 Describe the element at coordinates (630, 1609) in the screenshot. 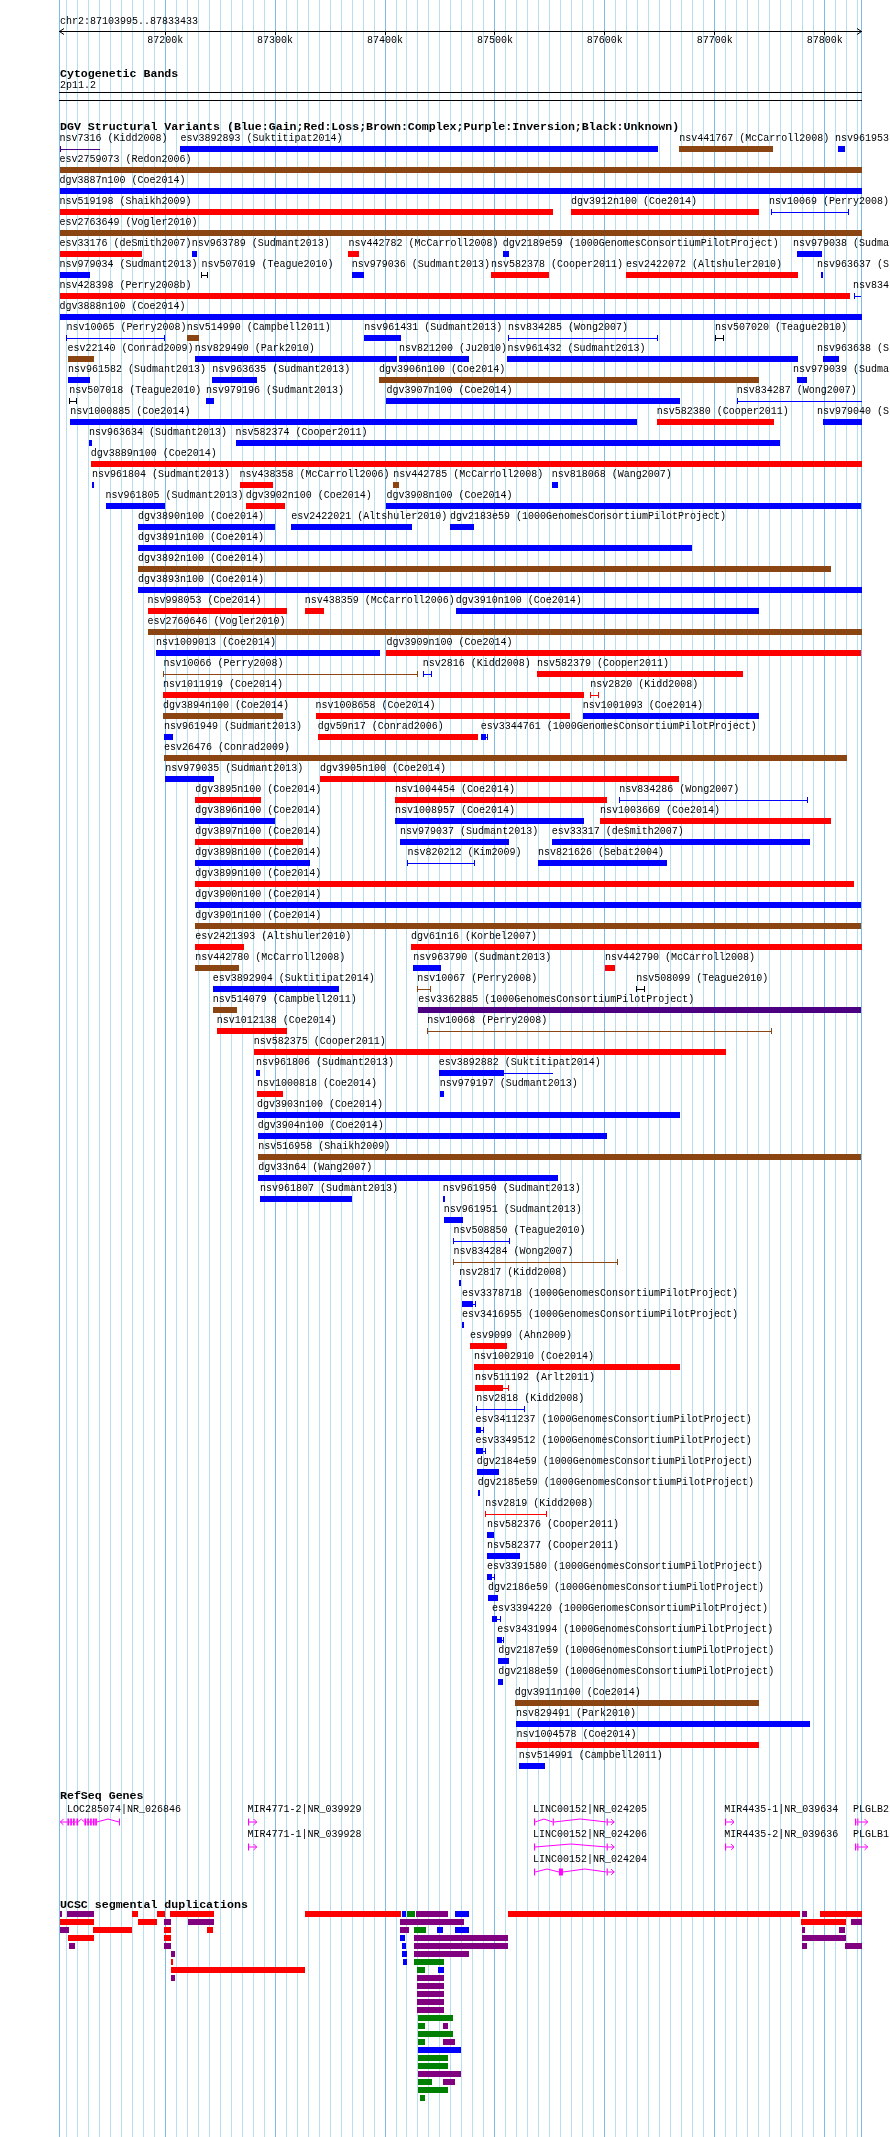

I see `variant-label: esv3394220 (1000GenomesConsortiumPilotProject)` at that location.